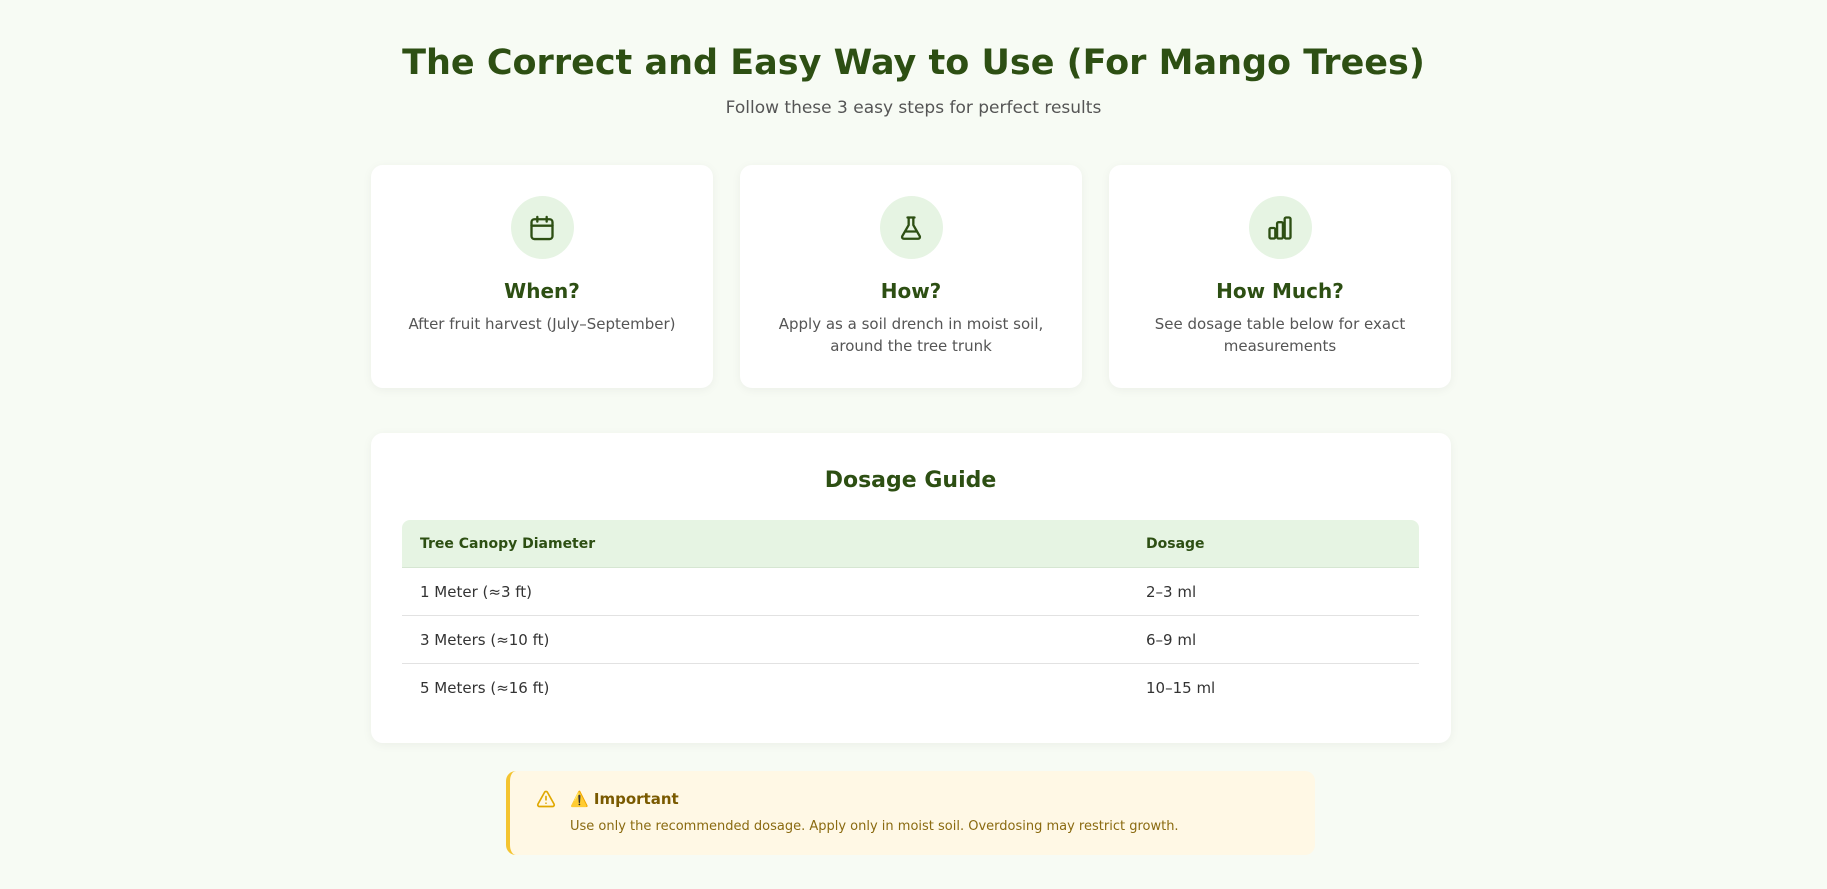 This screenshot has height=889, width=1827. Describe the element at coordinates (911, 227) in the screenshot. I see `flask-icon` at that location.